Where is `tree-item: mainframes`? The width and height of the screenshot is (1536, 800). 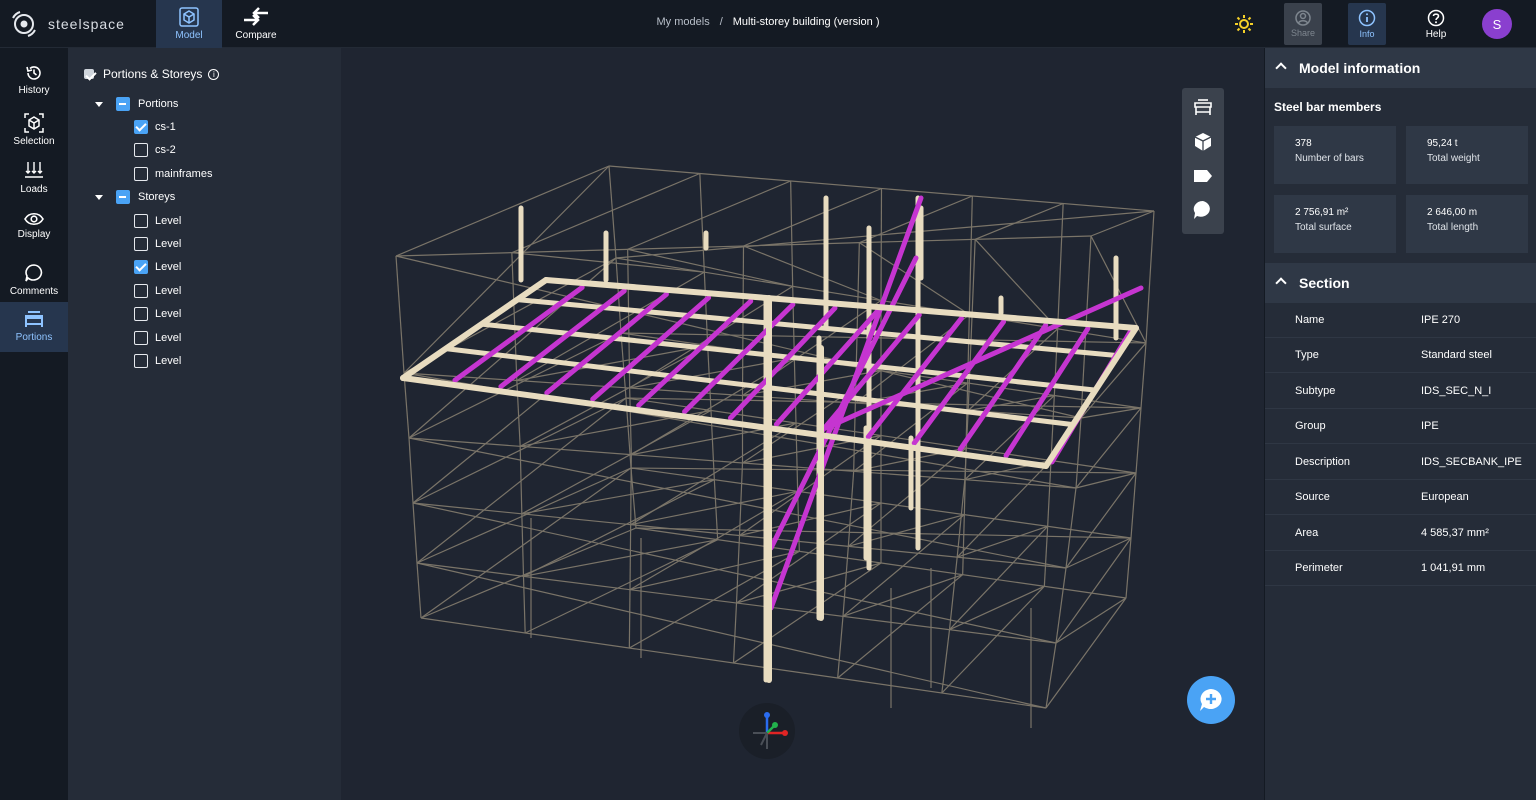 tree-item: mainframes is located at coordinates (173, 174).